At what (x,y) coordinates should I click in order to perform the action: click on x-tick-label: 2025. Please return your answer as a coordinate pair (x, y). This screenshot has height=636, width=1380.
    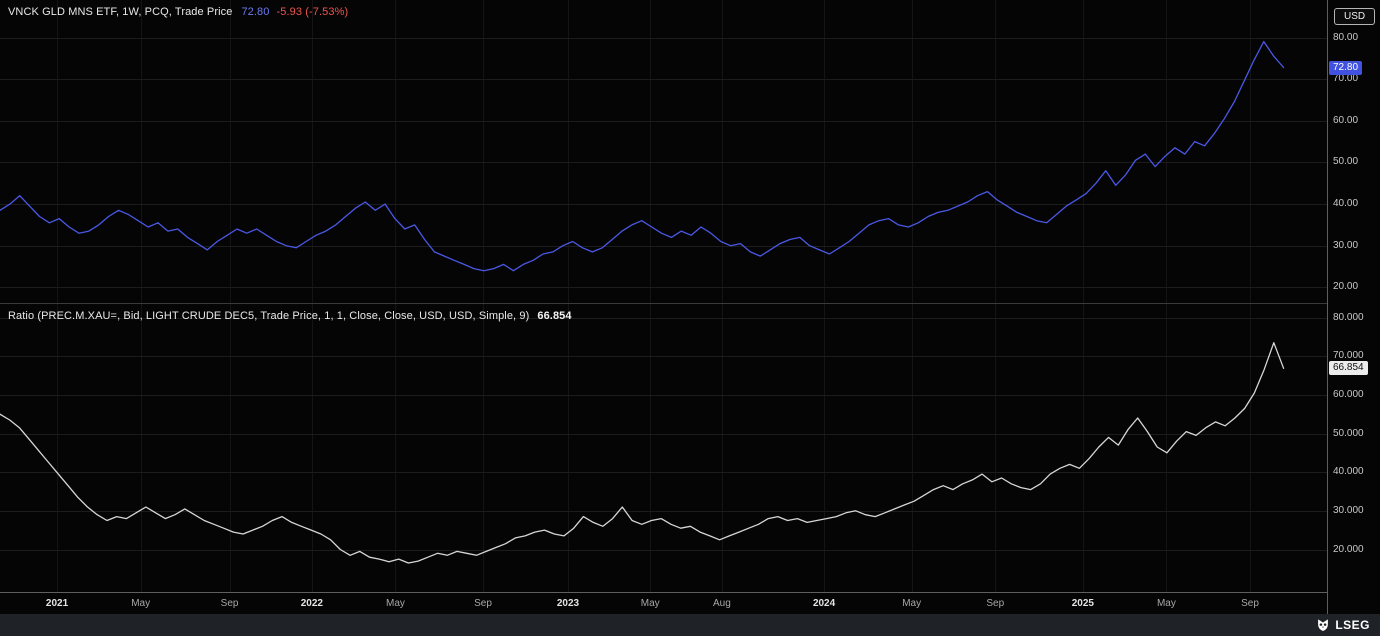
    Looking at the image, I should click on (1082, 603).